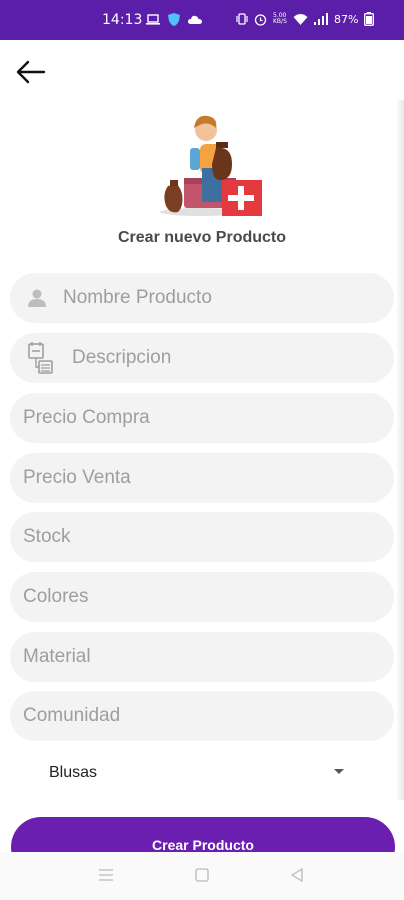  What do you see at coordinates (346, 19) in the screenshot?
I see `battery-level: 87%` at bounding box center [346, 19].